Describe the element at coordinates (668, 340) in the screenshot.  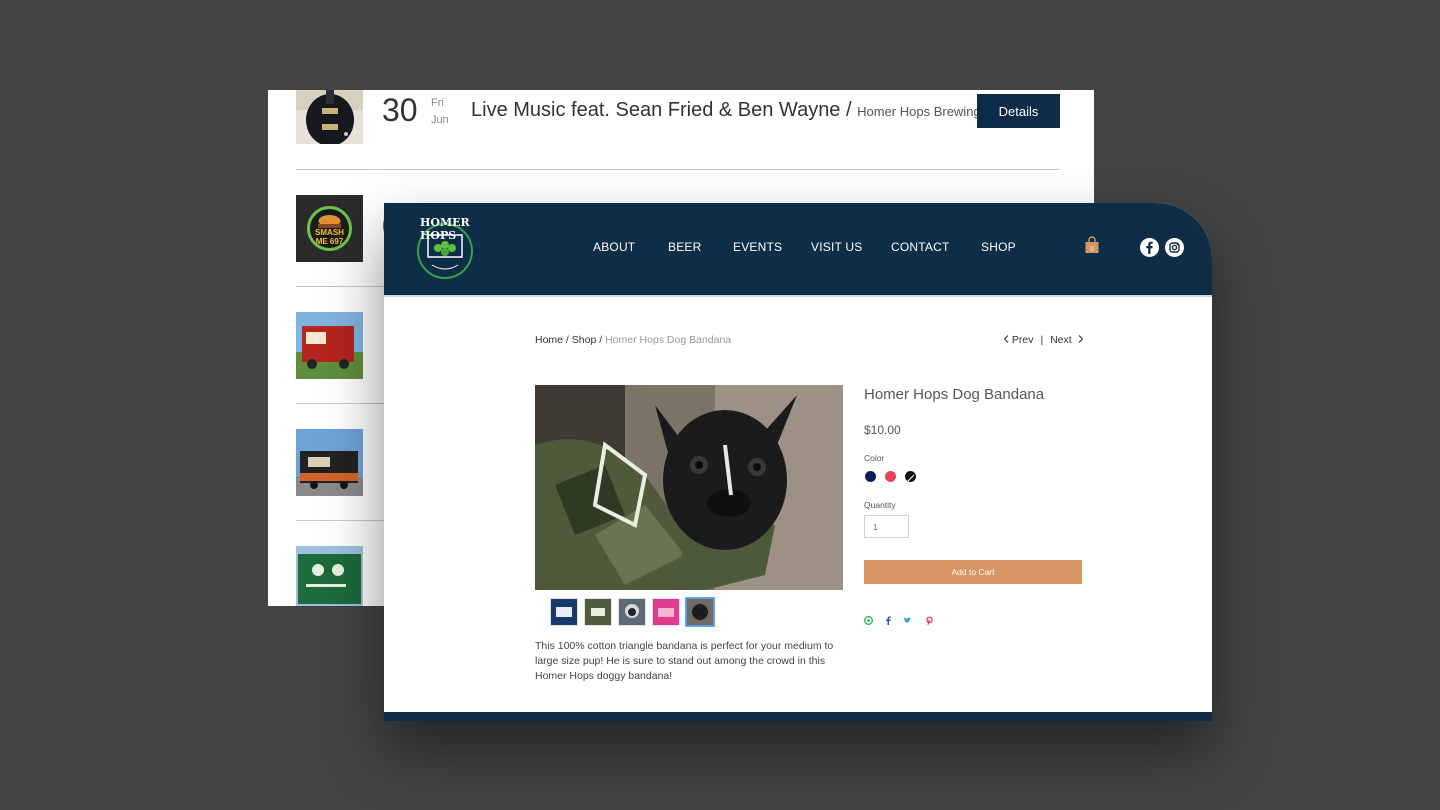
I see `breadcrumb-current: Homer Hops Dog Bandana` at that location.